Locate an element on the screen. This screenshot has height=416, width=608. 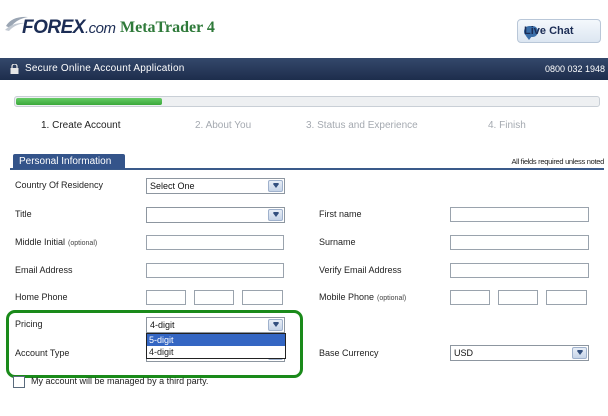
title-label: Title is located at coordinates (23, 214).